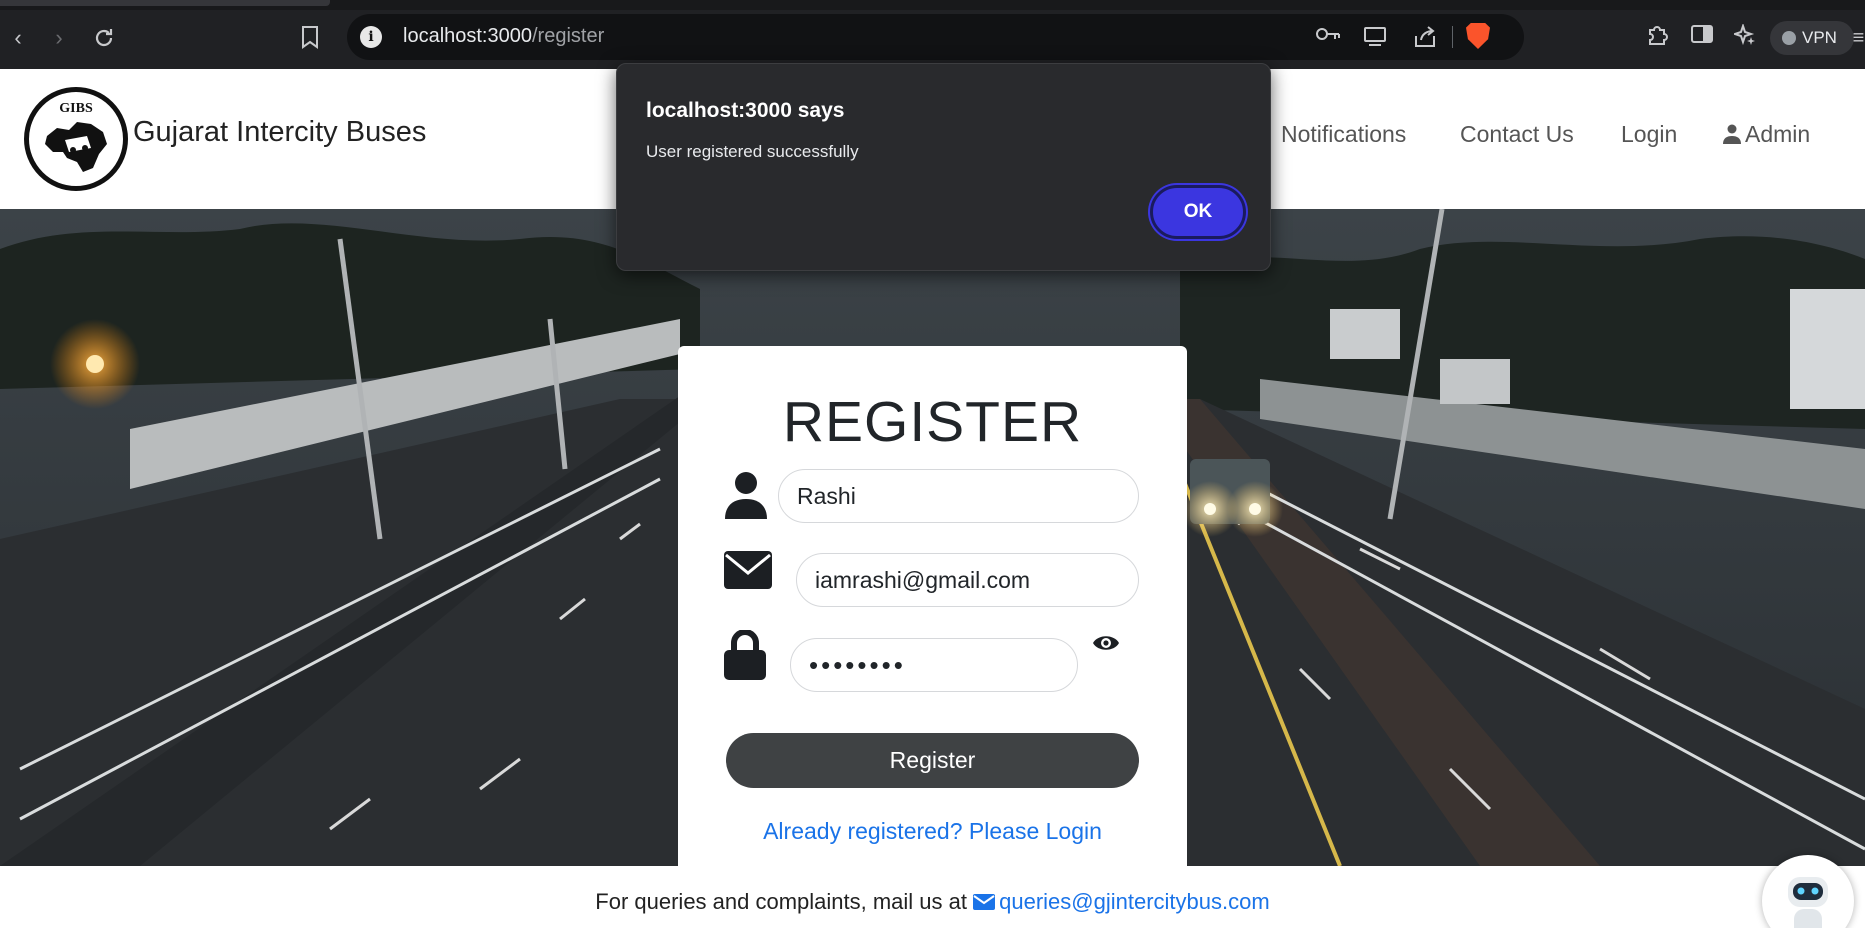 This screenshot has width=1865, height=928. Describe the element at coordinates (752, 151) in the screenshot. I see `dialog-message: User registered successfully` at that location.